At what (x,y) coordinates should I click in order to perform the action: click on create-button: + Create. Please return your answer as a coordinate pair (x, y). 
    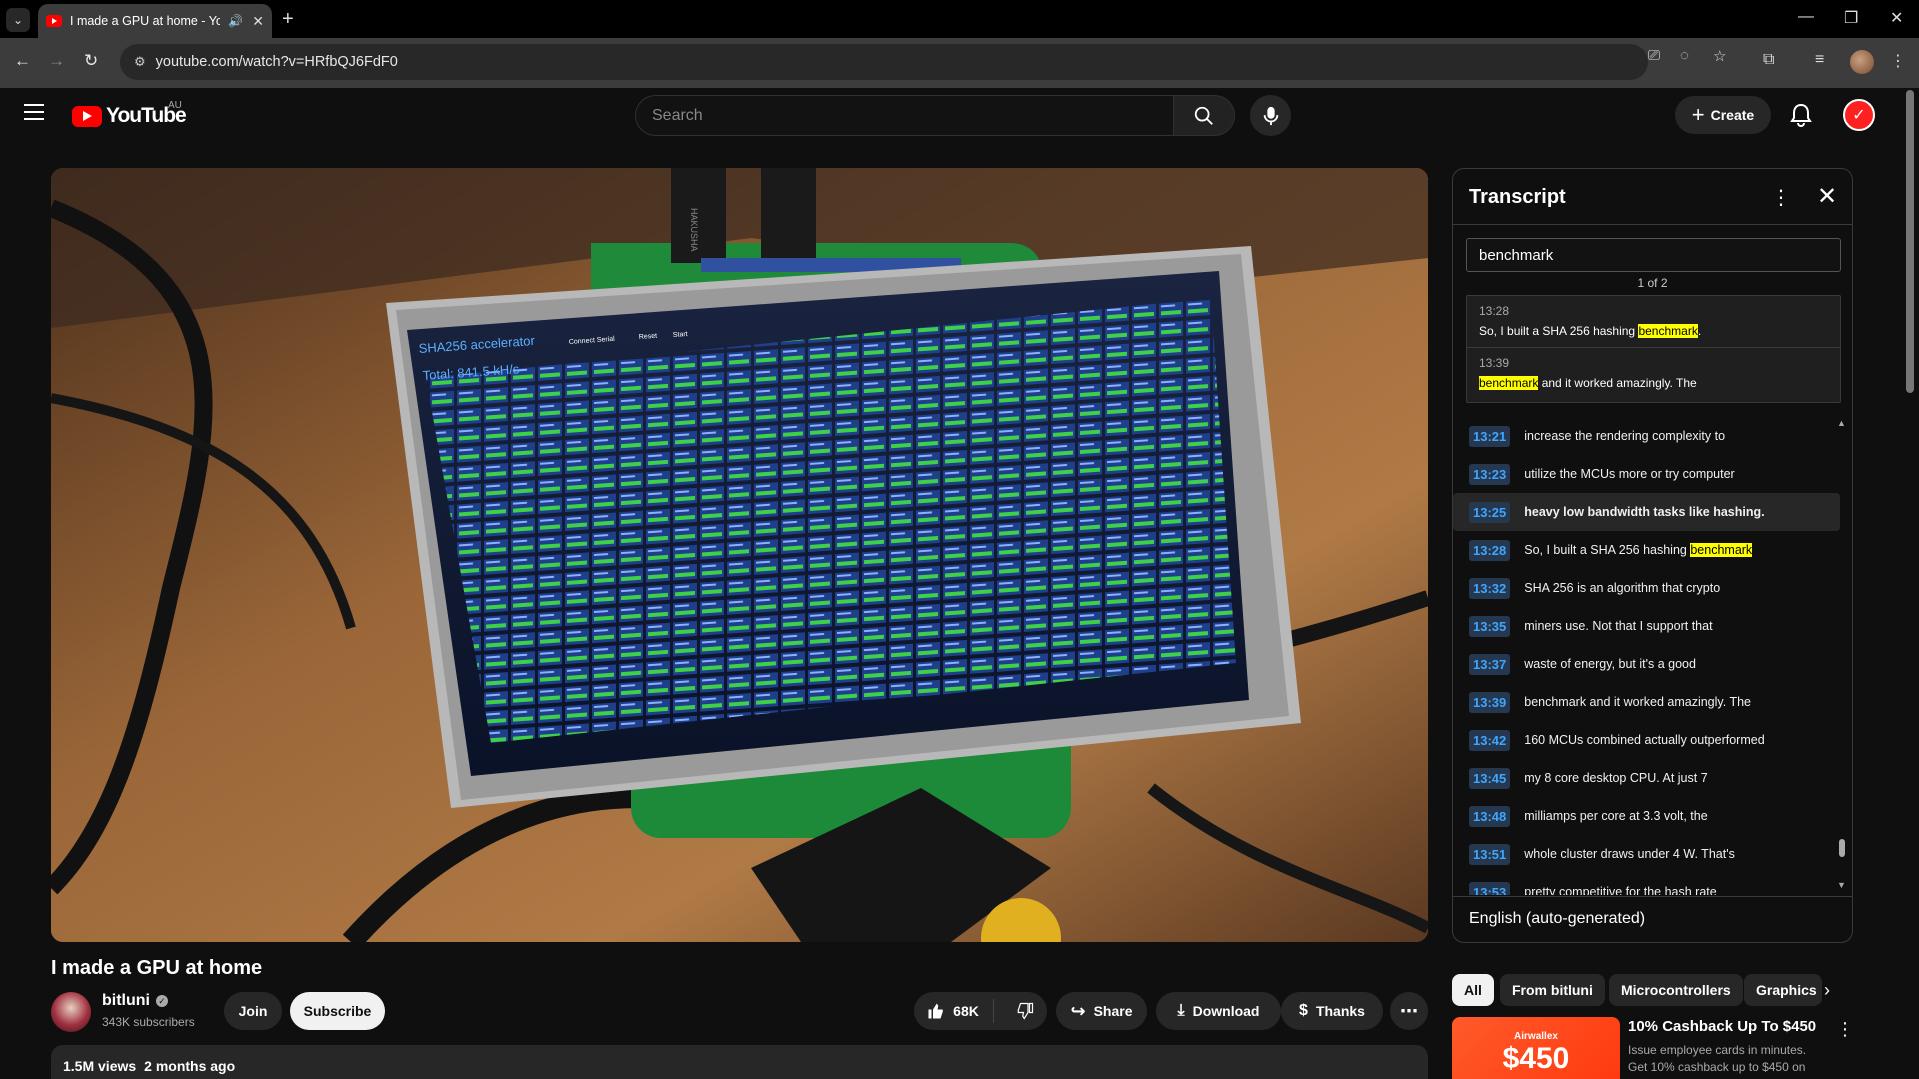
    Looking at the image, I should click on (1723, 115).